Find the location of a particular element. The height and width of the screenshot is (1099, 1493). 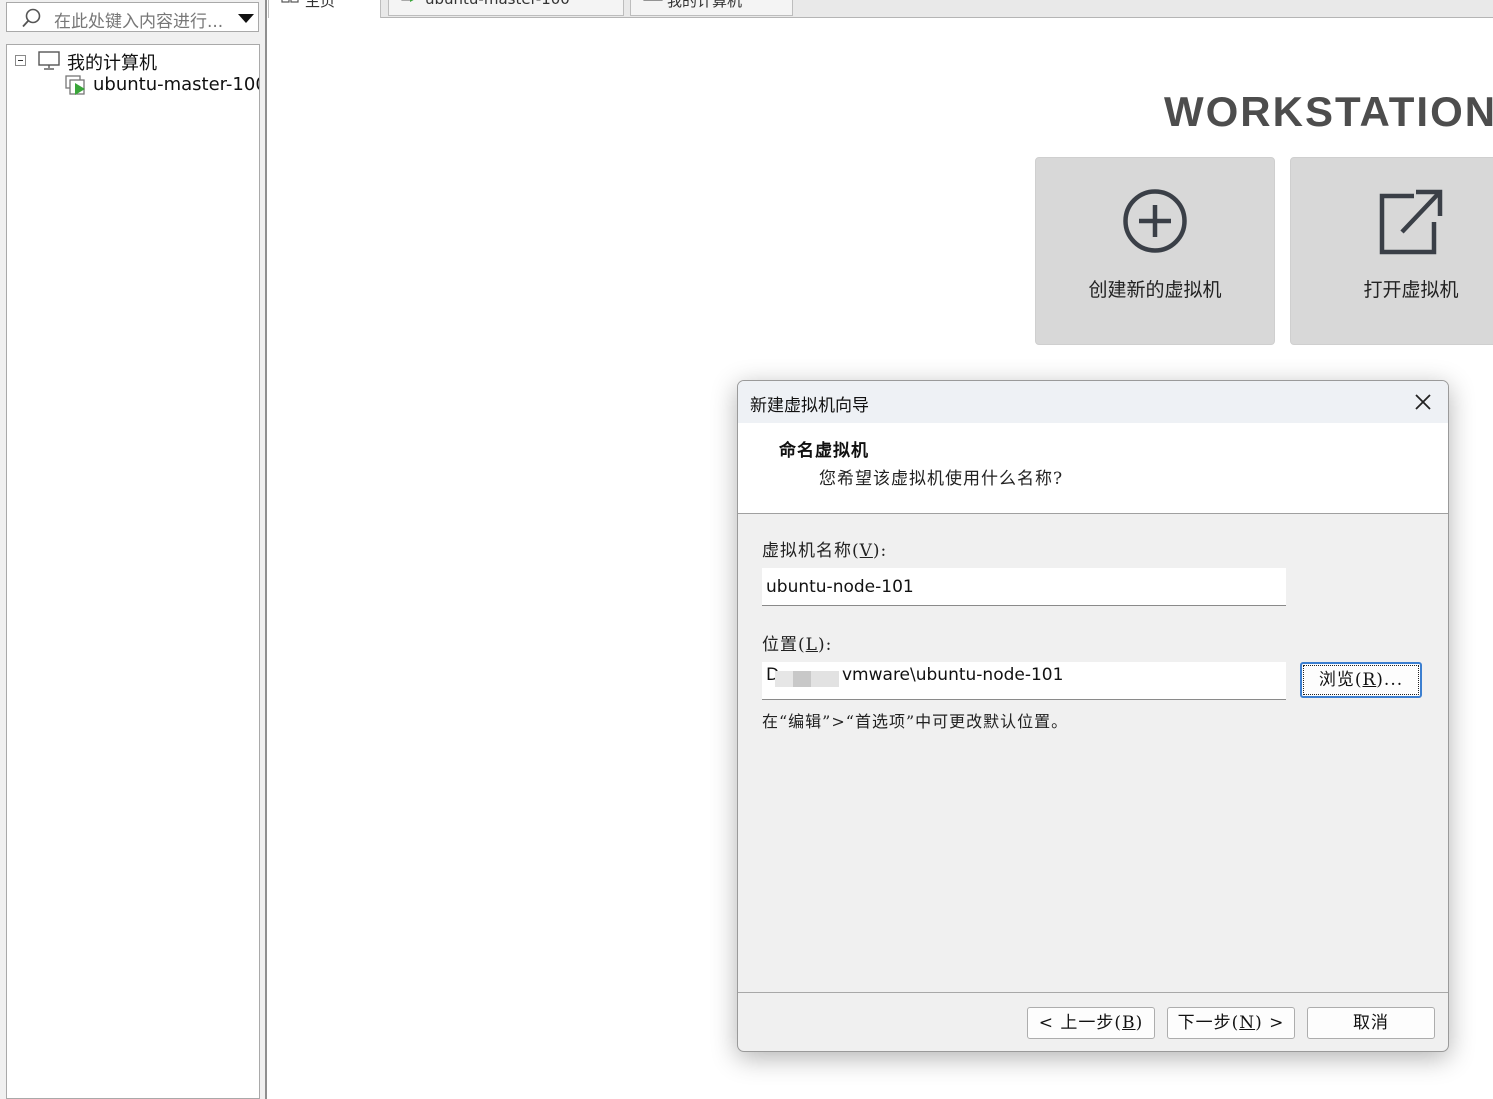

panel-splitter is located at coordinates (263, 549).